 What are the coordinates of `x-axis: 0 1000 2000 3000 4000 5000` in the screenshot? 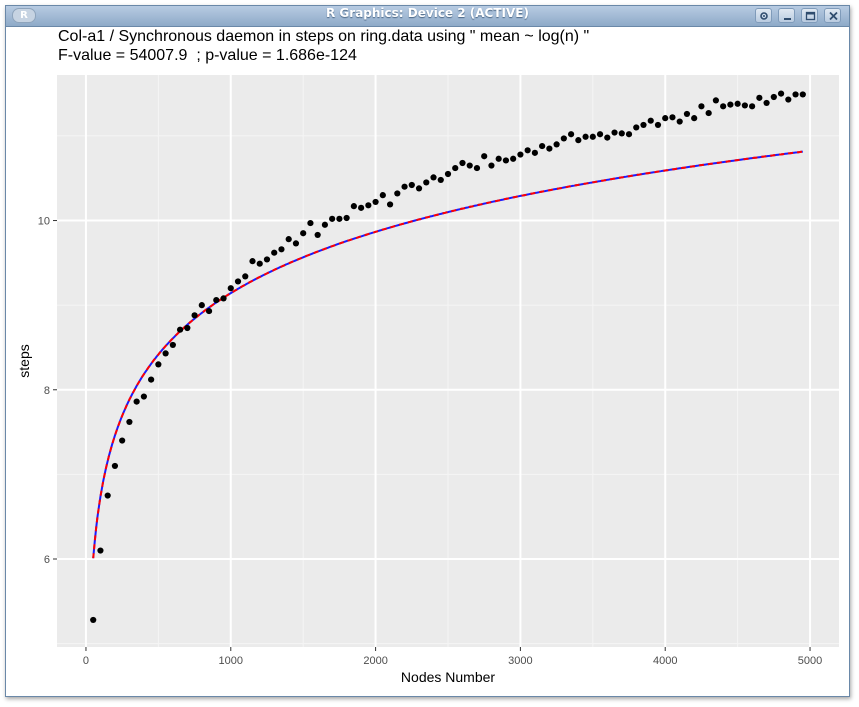 It's located at (452, 657).